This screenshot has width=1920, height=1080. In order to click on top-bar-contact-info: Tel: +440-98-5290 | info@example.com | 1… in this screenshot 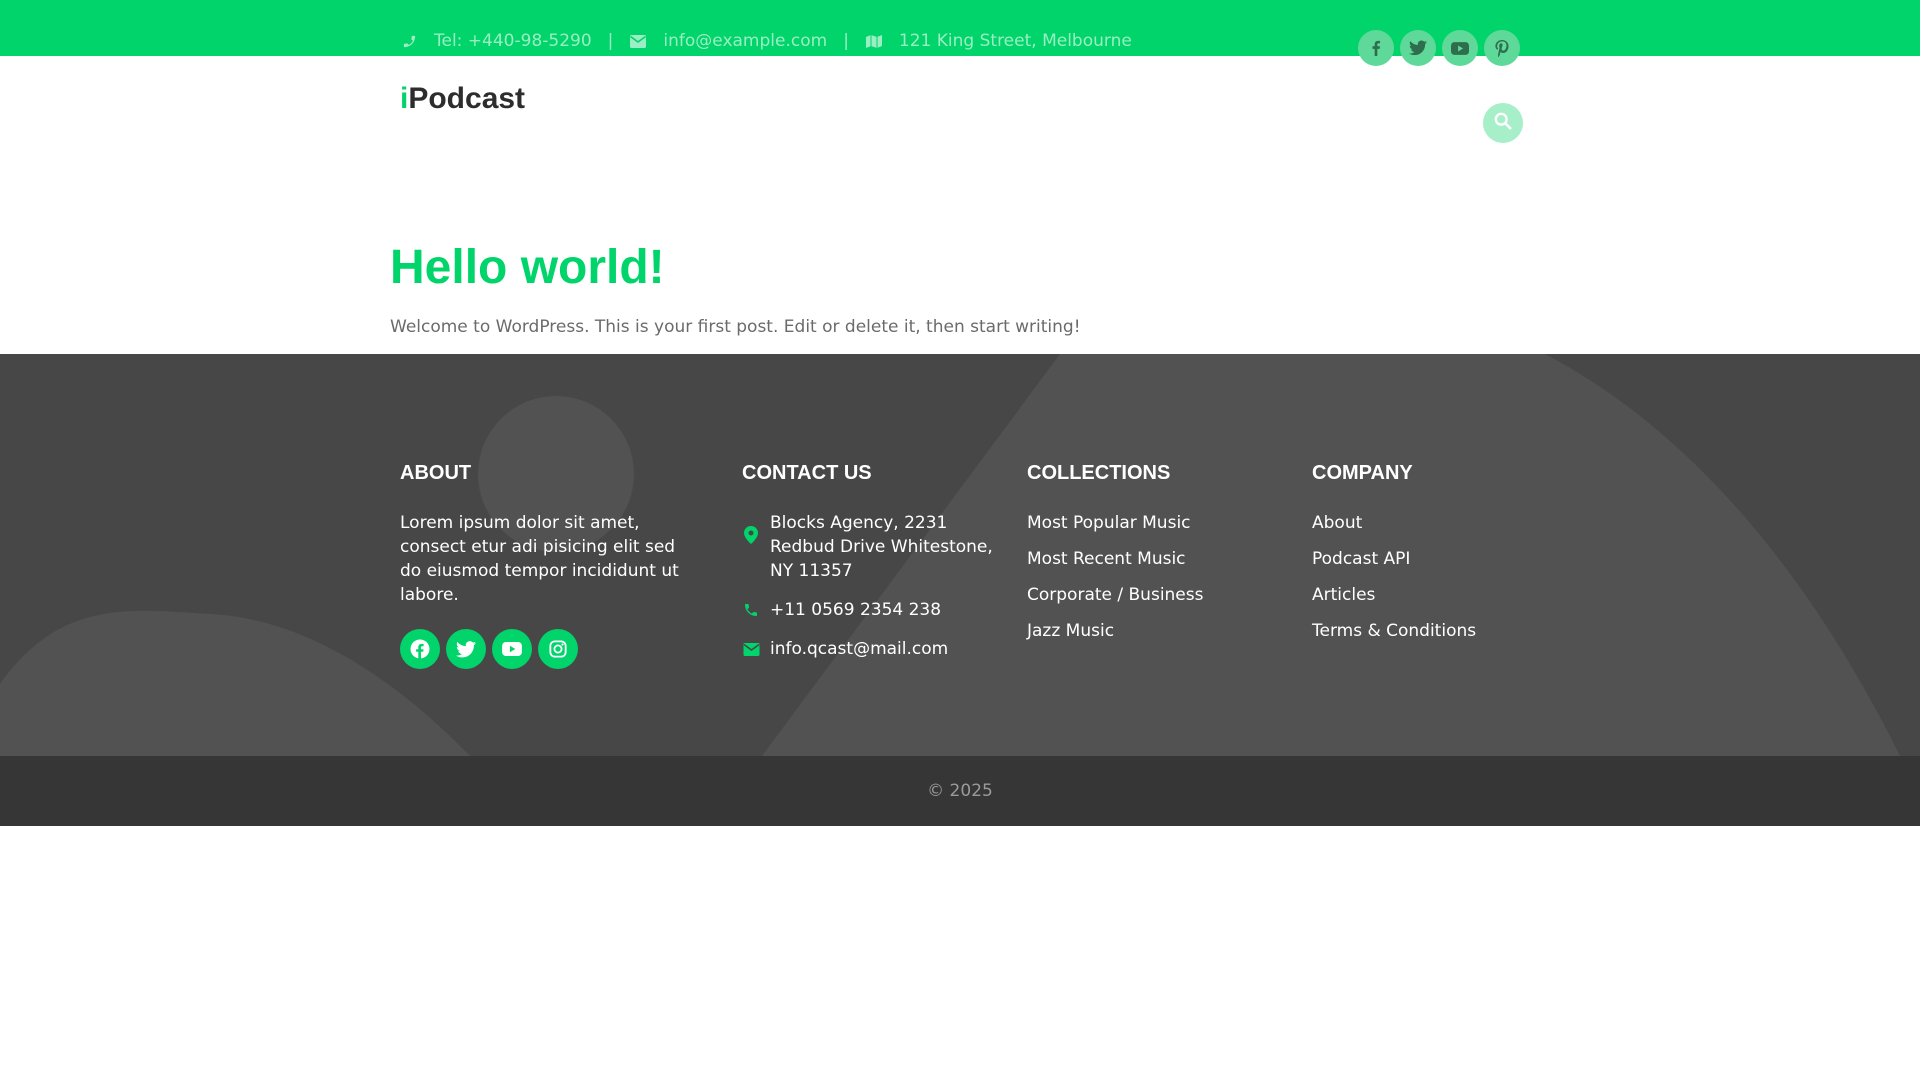, I will do `click(766, 41)`.